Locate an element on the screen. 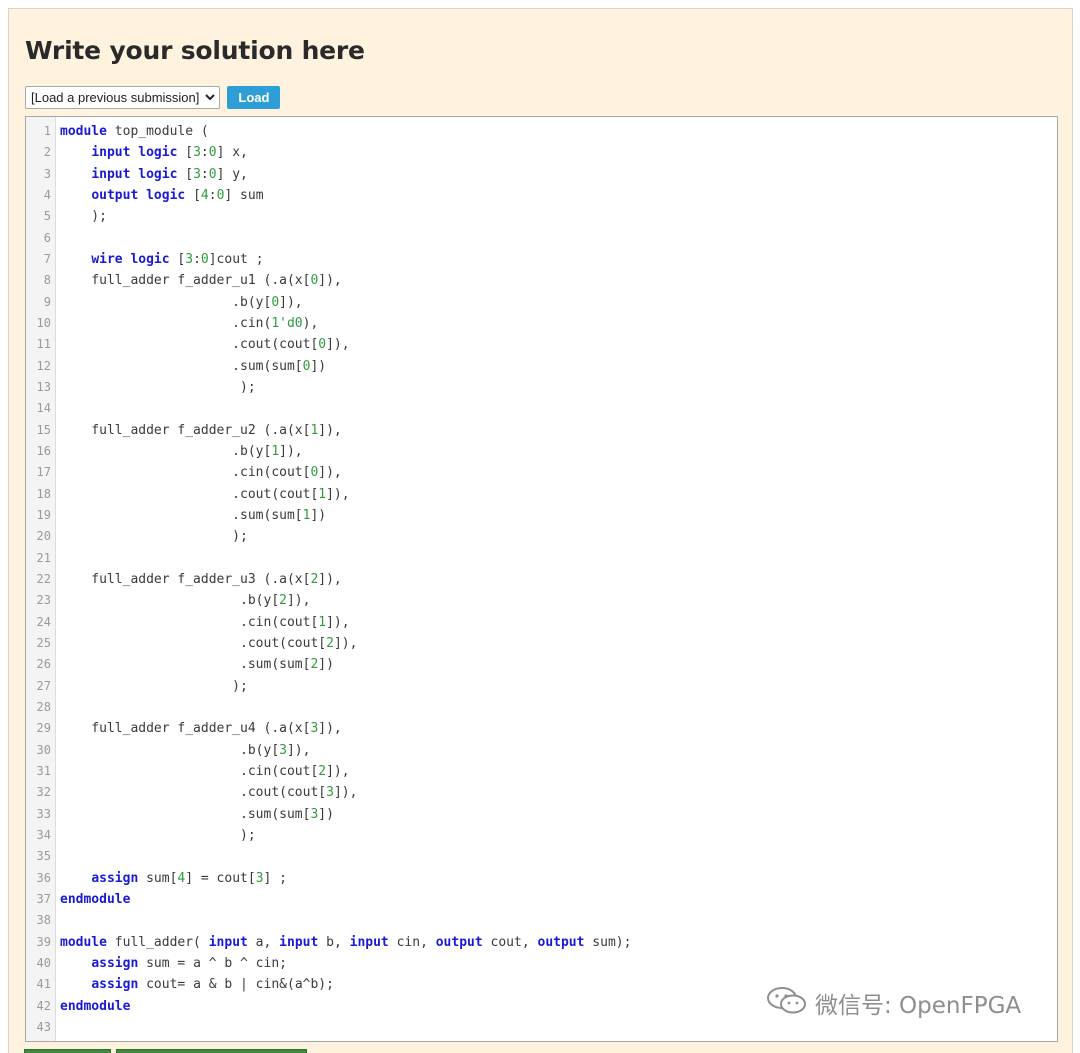 Image resolution: width=1080 pixels, height=1053 pixels. code-line: 33 .sum(sum[3]) is located at coordinates (541, 814).